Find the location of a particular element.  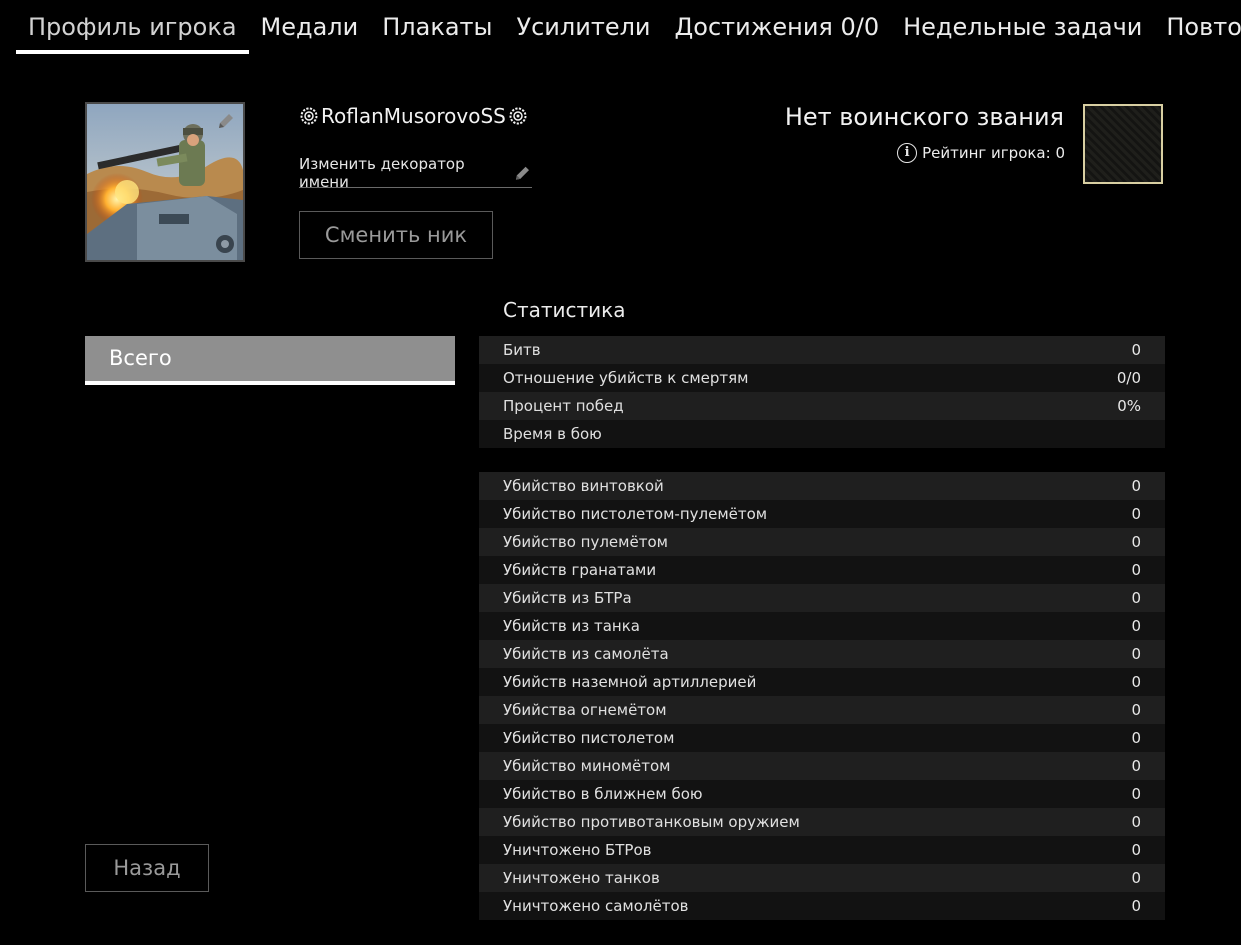

stat-value: 0/0 is located at coordinates (1128, 378).